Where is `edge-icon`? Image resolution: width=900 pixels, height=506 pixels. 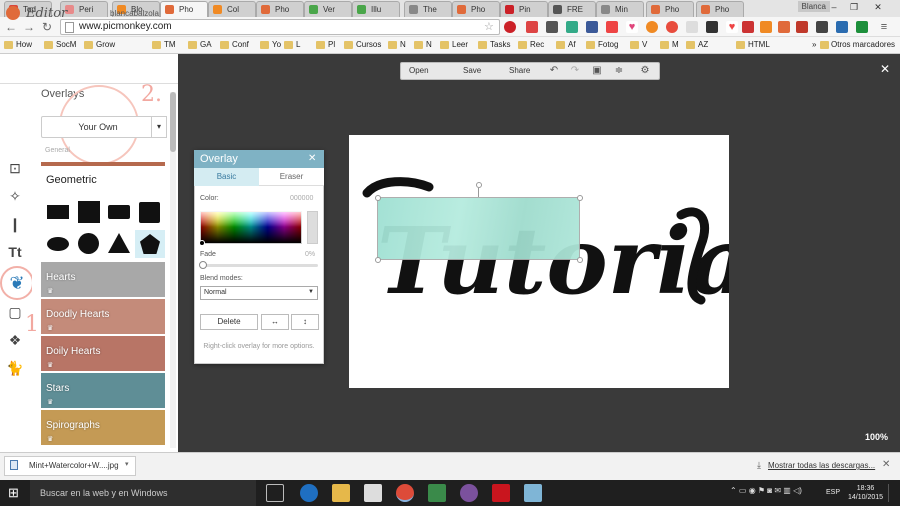 edge-icon is located at coordinates (309, 493).